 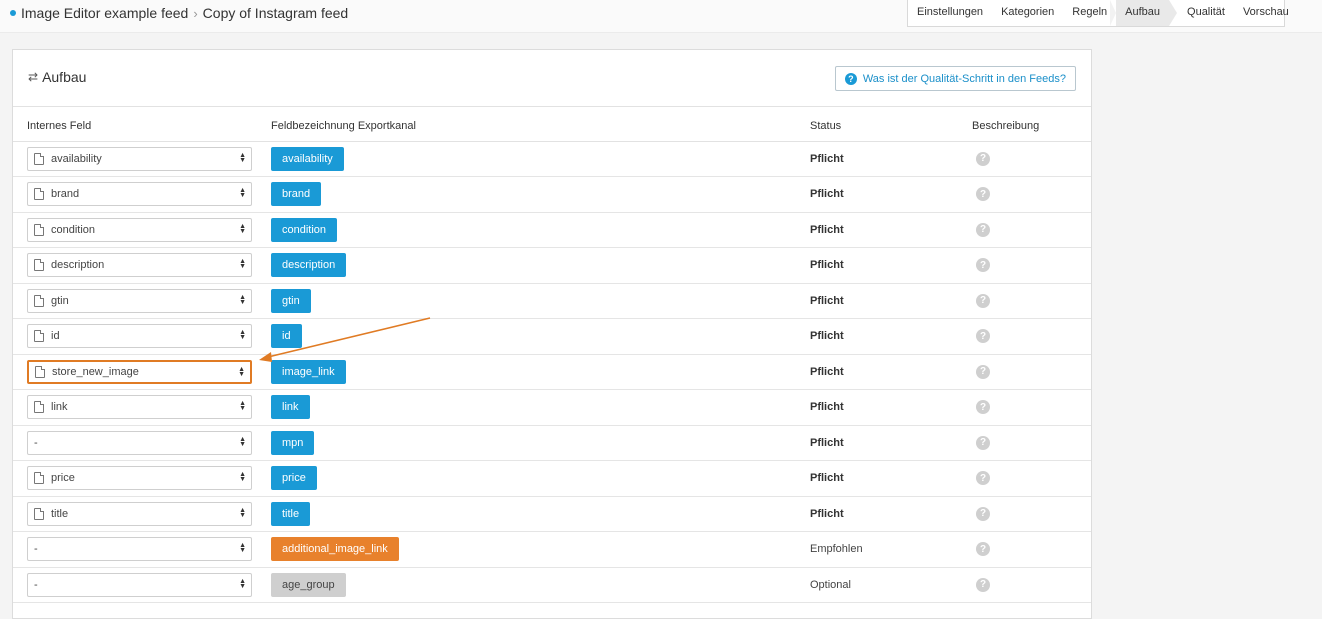 I want to click on export-field-tag: additional_image_link, so click(x=335, y=549).